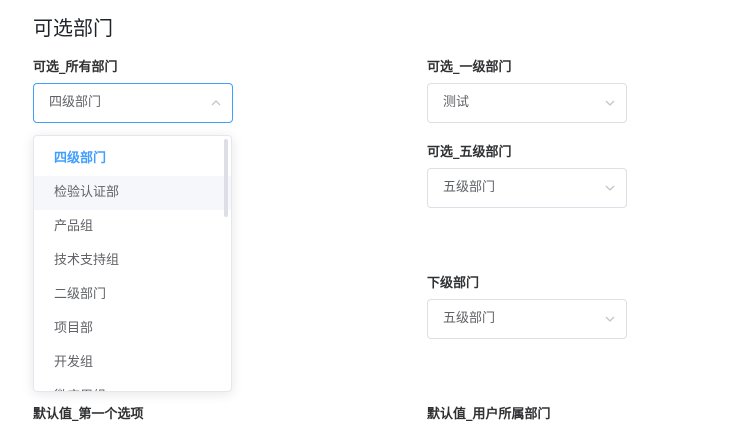  What do you see at coordinates (527, 103) in the screenshot?
I see `level1-dept-select: 测试` at bounding box center [527, 103].